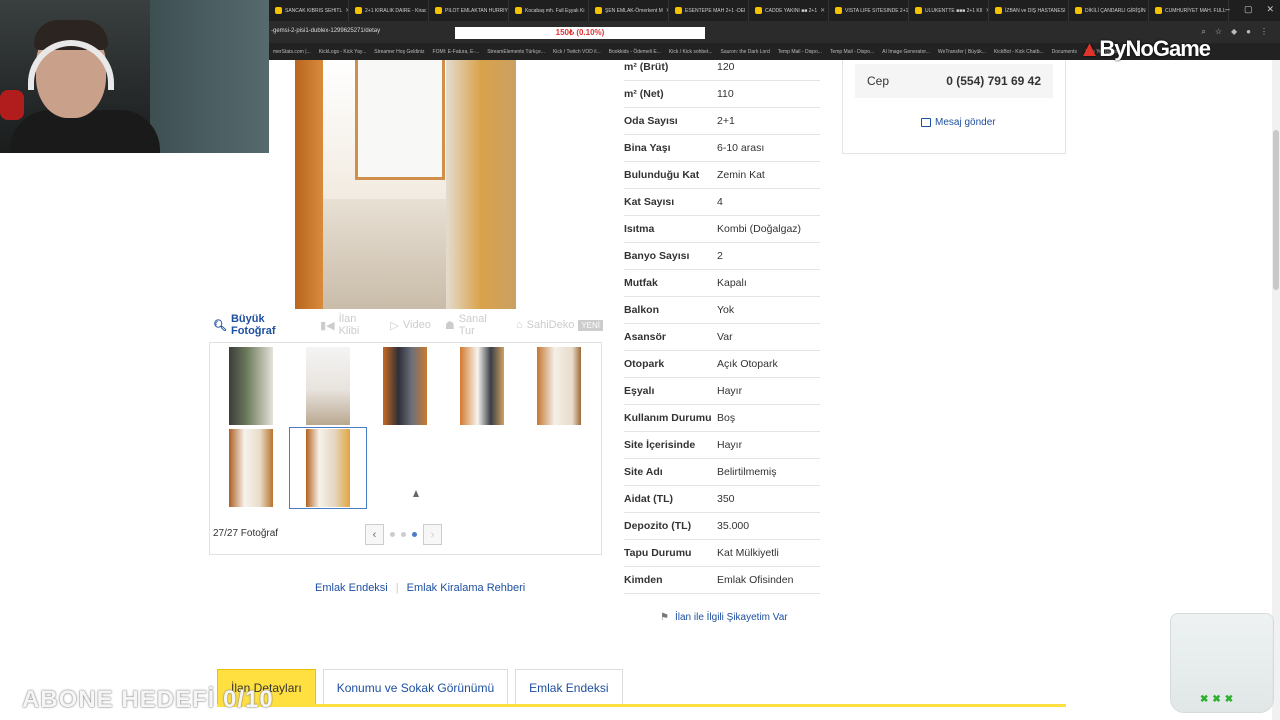  Describe the element at coordinates (759, 229) in the screenshot. I see `detail-value: Kombi (Doğalgaz)` at that location.